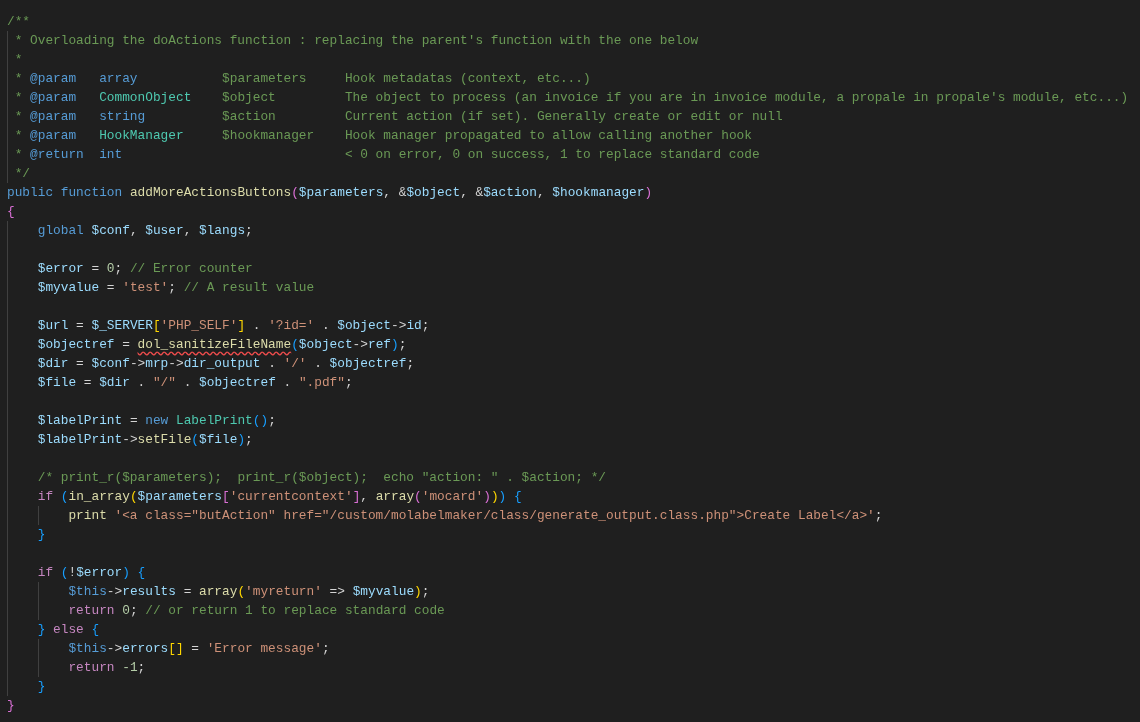 The height and width of the screenshot is (722, 1140). I want to click on code-line: */, so click(22, 174).